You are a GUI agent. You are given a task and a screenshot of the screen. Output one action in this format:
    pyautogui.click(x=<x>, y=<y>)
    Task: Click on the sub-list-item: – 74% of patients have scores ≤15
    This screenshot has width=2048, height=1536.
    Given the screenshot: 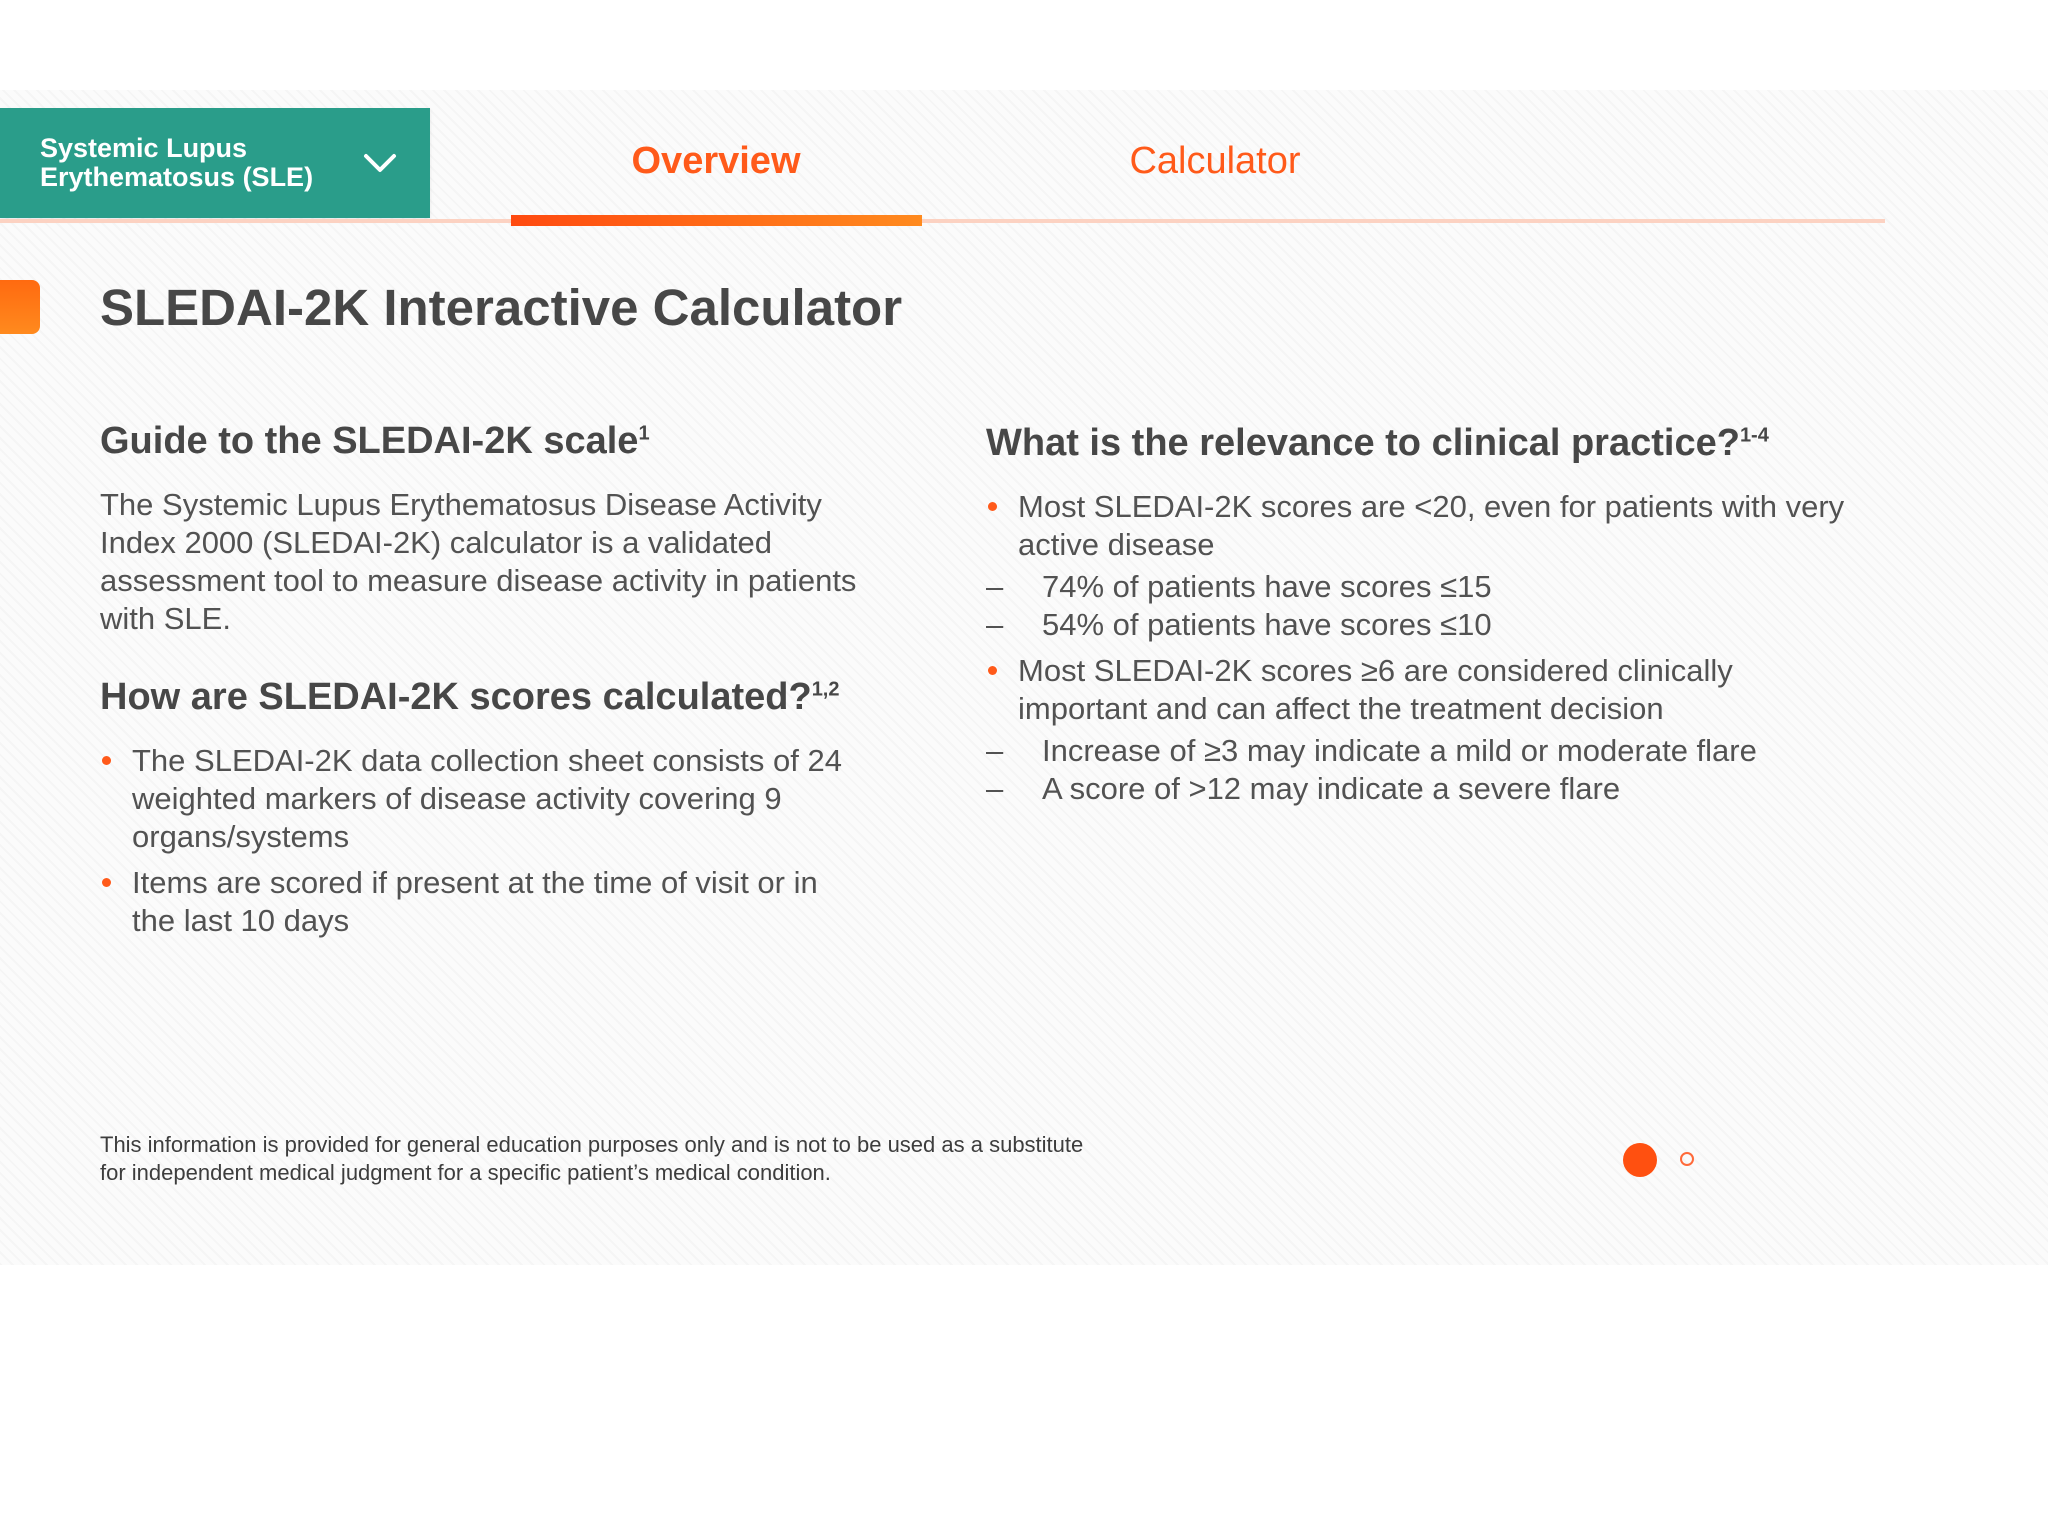 What is the action you would take?
    pyautogui.click(x=1426, y=587)
    